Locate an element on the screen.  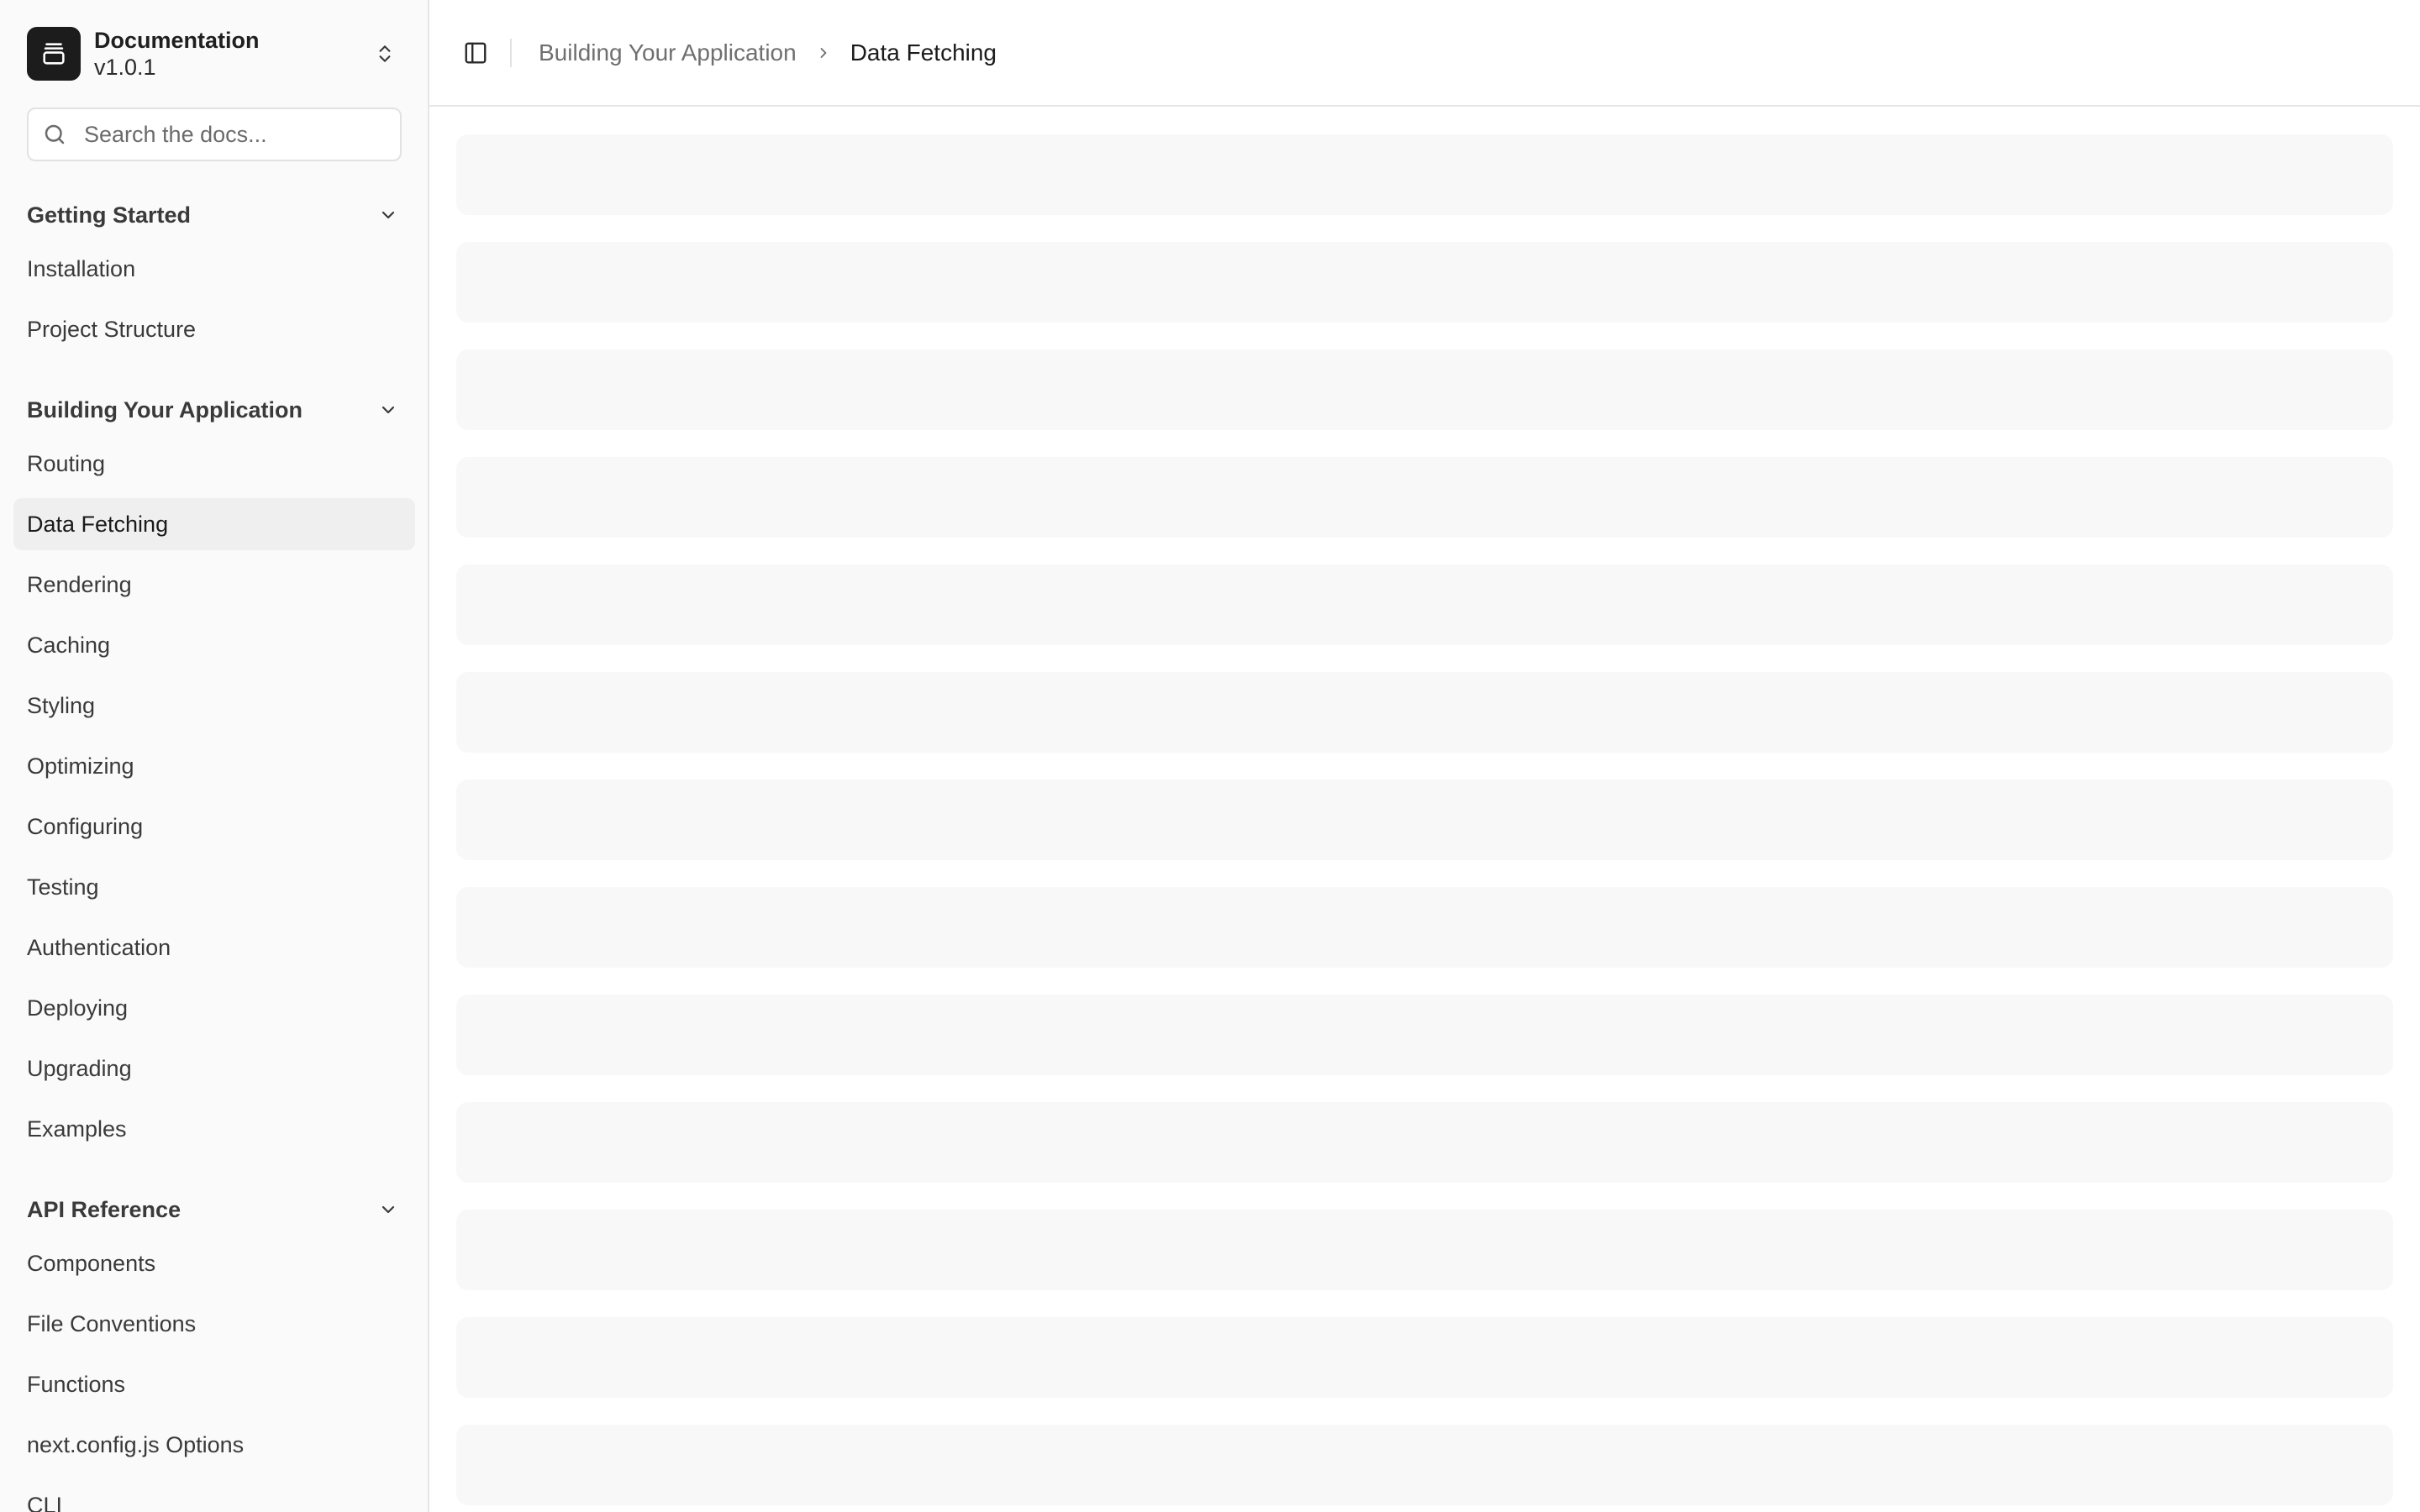
section-header-getting-started: Getting Started is located at coordinates (215, 215).